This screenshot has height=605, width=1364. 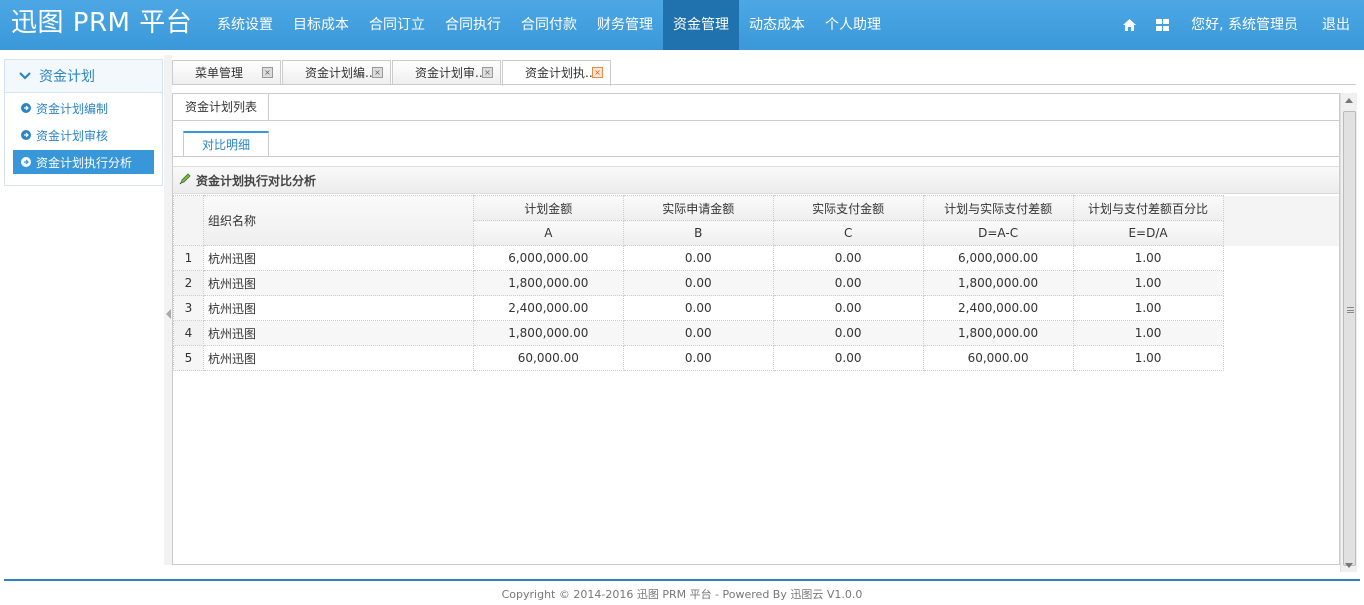 I want to click on column-header-paid-amount: 实际支付金额, so click(x=848, y=208).